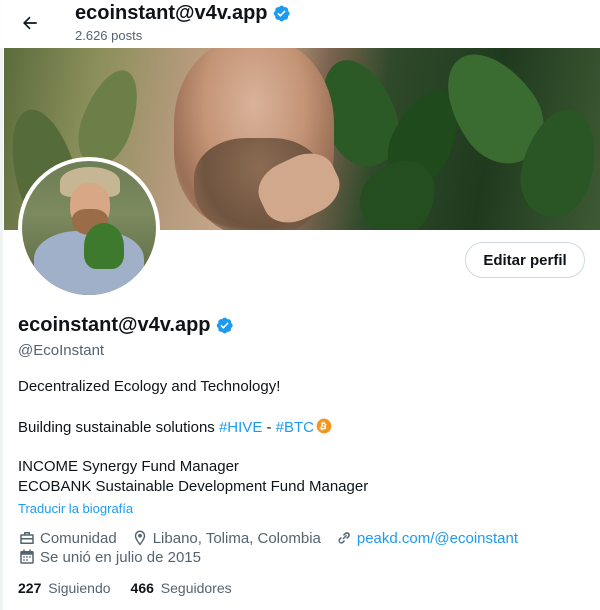 The image size is (600, 610). Describe the element at coordinates (437, 538) in the screenshot. I see `website-link: peakd.com/@ecoinstant` at that location.